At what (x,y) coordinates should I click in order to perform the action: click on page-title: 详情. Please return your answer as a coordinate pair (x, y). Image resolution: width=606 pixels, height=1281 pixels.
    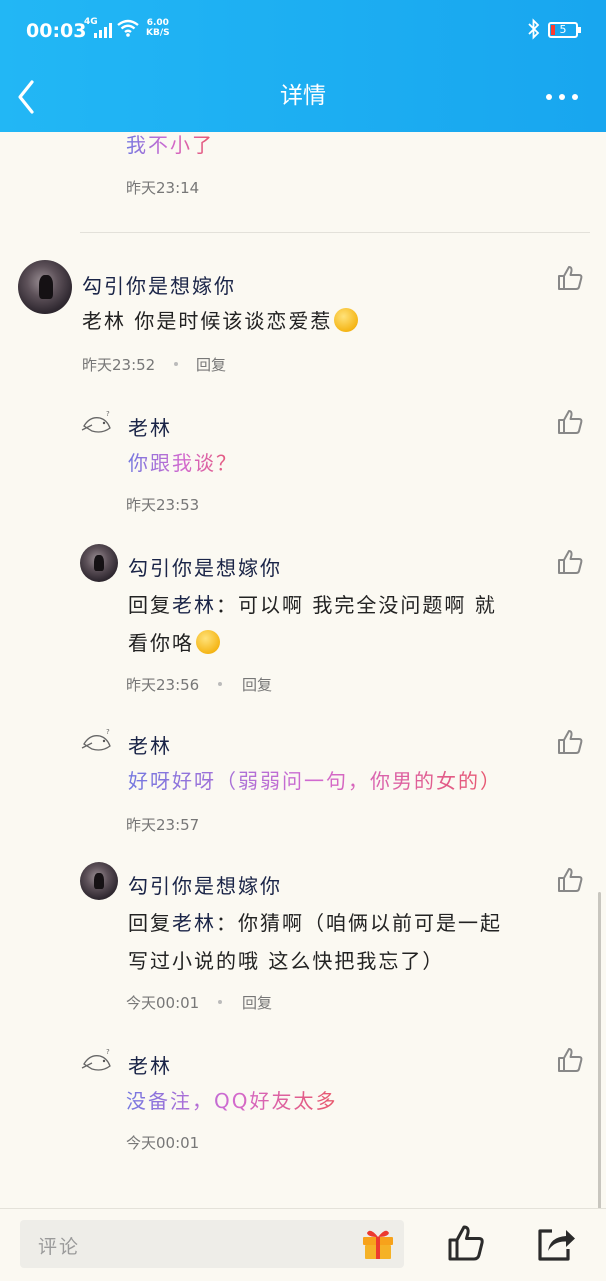
    Looking at the image, I should click on (303, 96).